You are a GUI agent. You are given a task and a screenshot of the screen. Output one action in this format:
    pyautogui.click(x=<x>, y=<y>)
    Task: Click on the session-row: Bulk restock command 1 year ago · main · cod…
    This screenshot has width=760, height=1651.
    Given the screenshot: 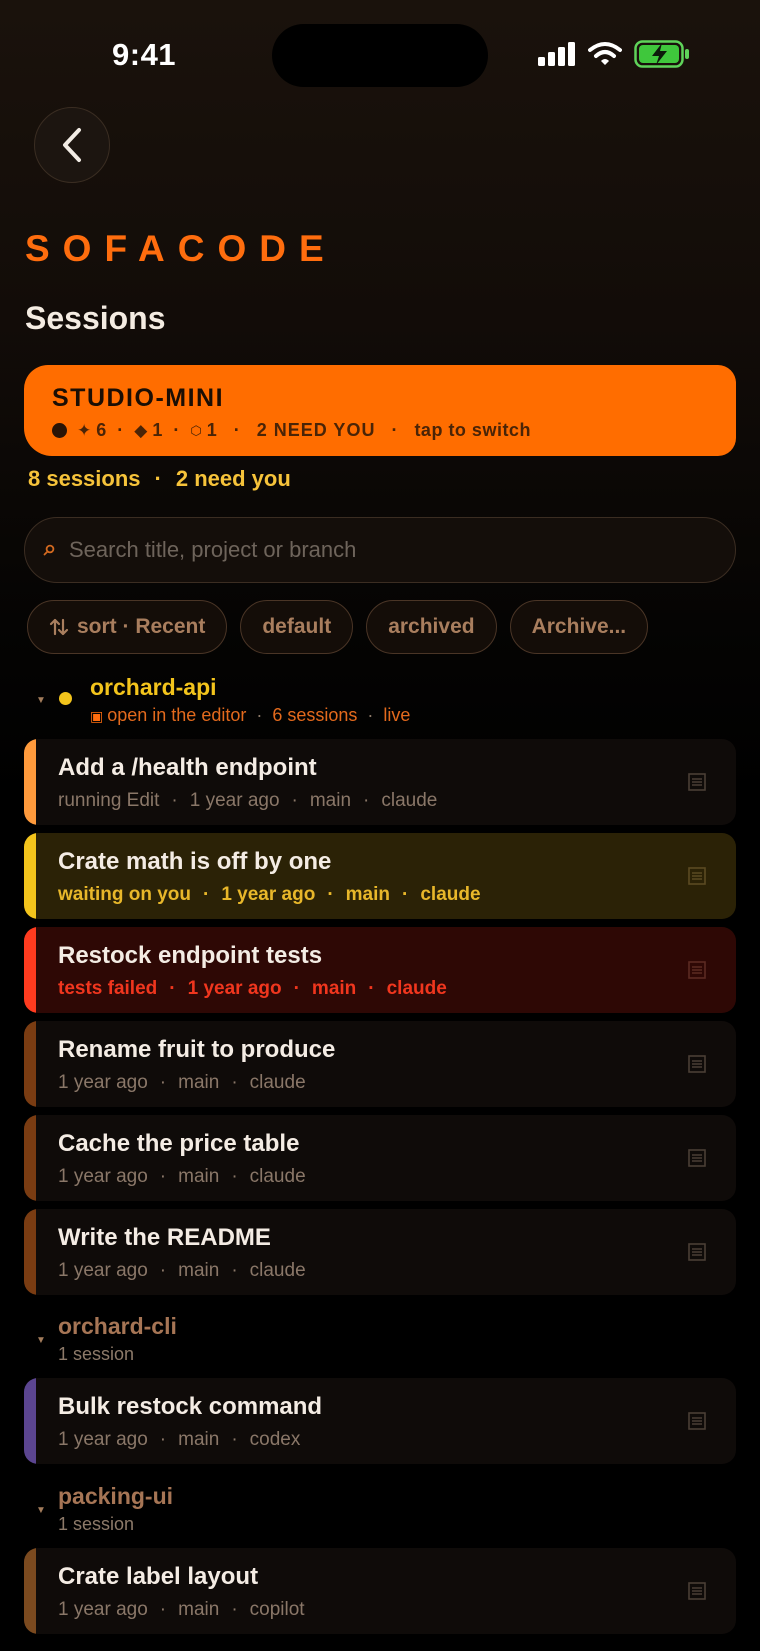 What is the action you would take?
    pyautogui.click(x=380, y=1421)
    